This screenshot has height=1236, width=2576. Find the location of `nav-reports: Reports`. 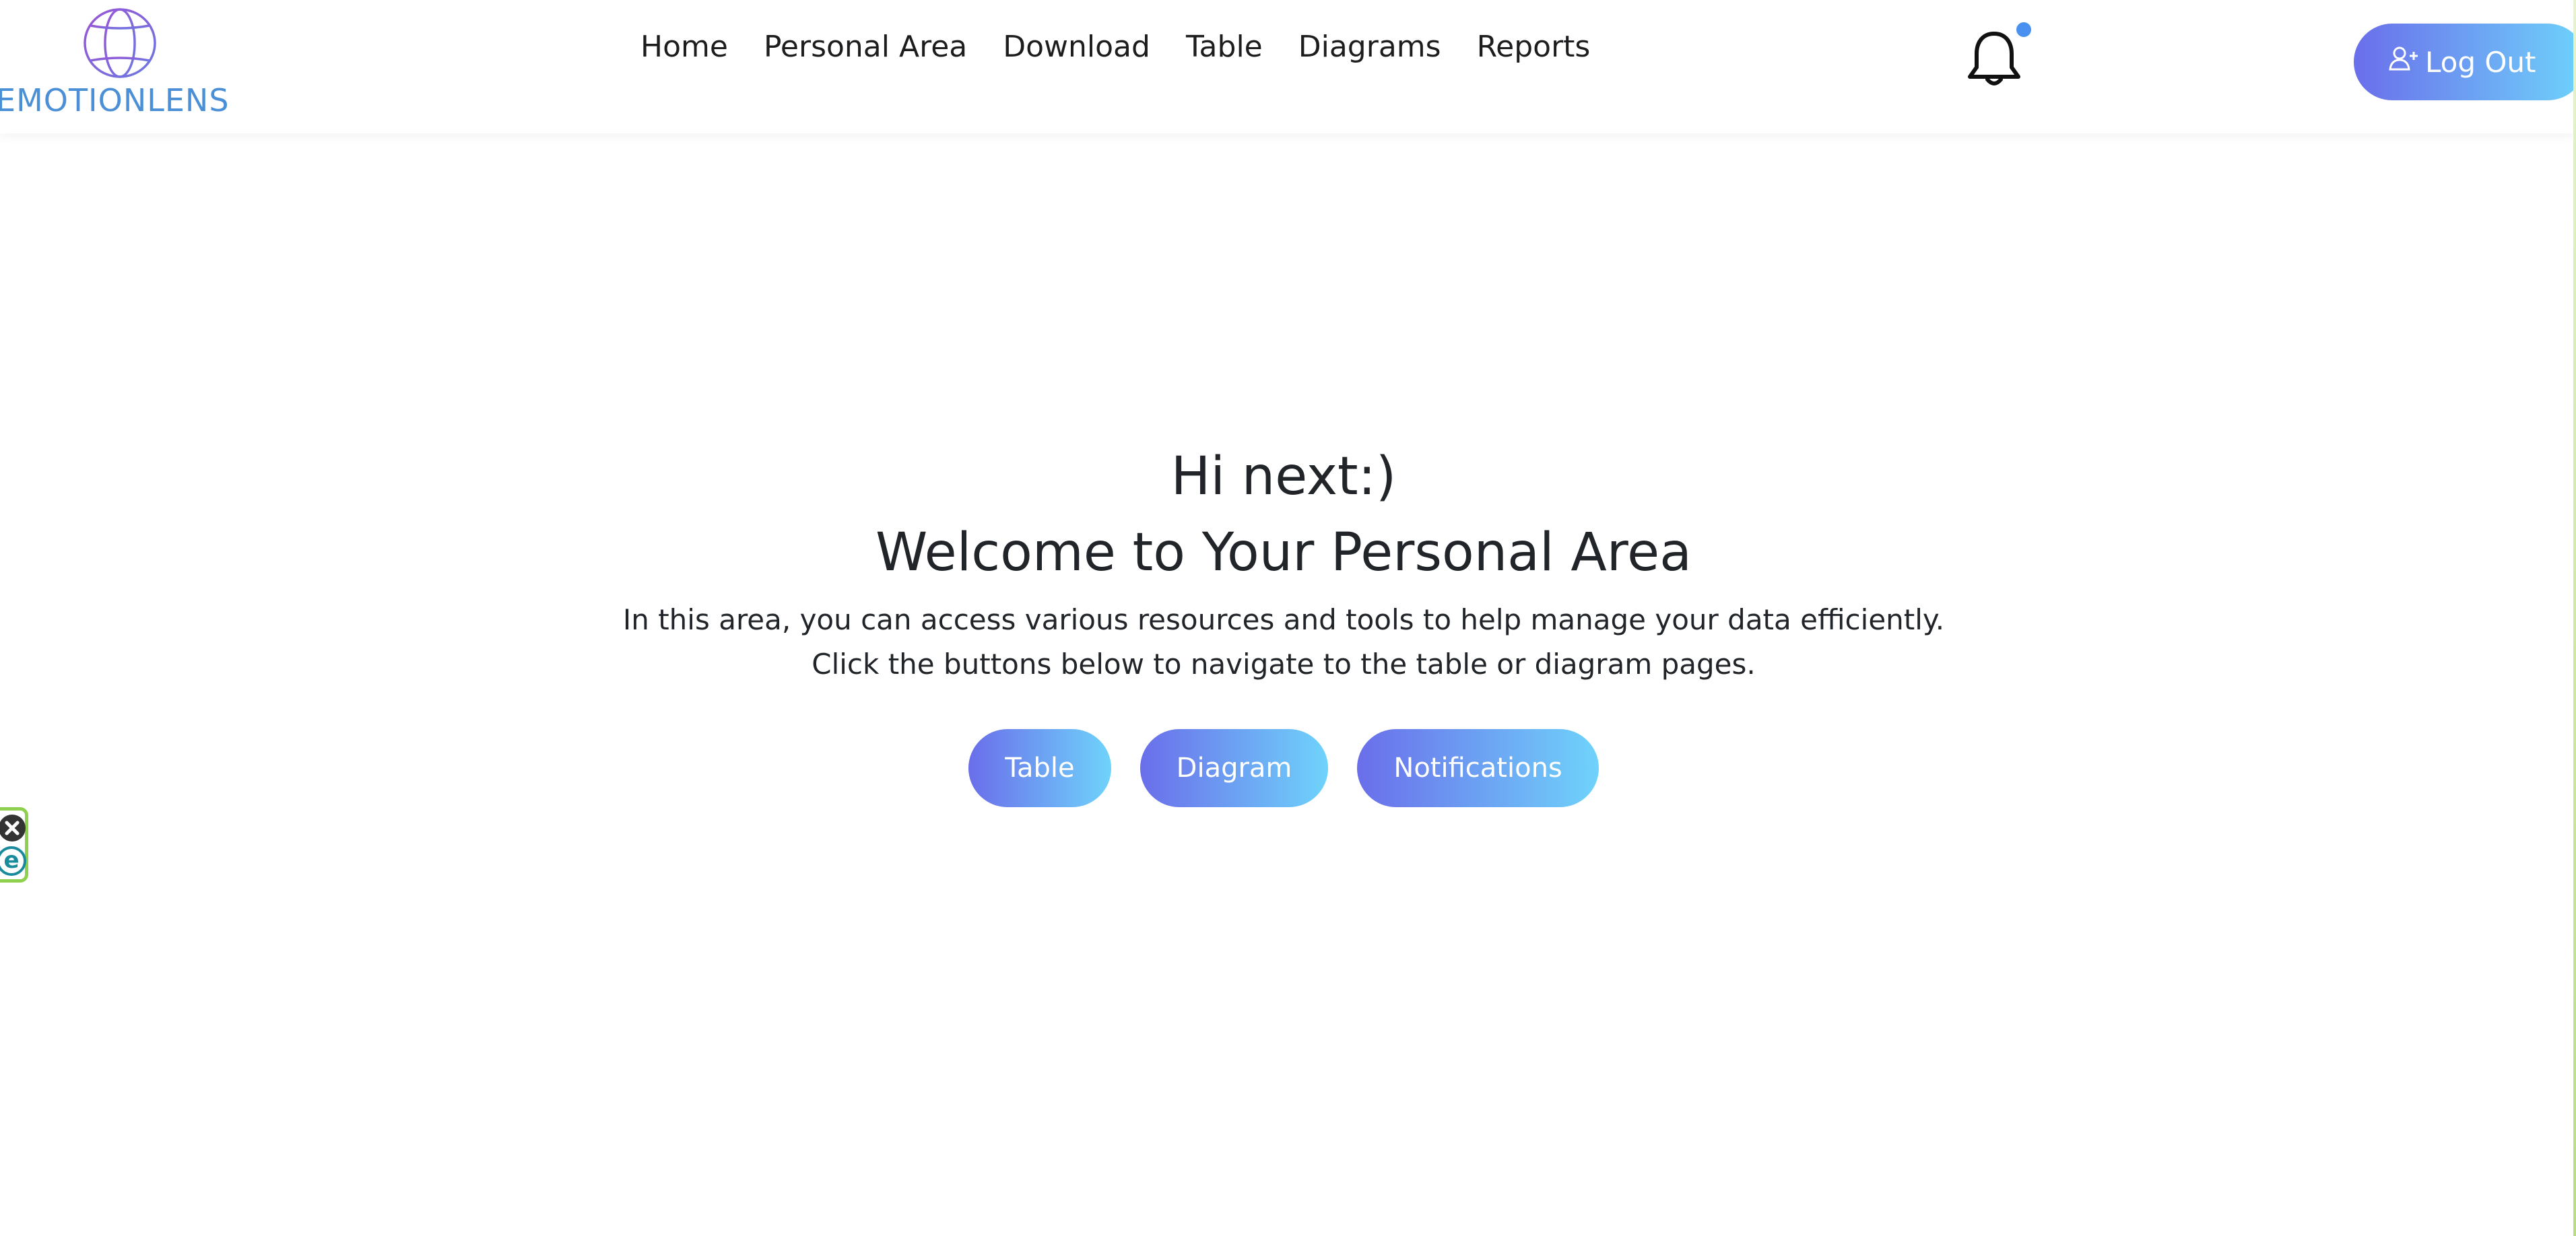

nav-reports: Reports is located at coordinates (1534, 47).